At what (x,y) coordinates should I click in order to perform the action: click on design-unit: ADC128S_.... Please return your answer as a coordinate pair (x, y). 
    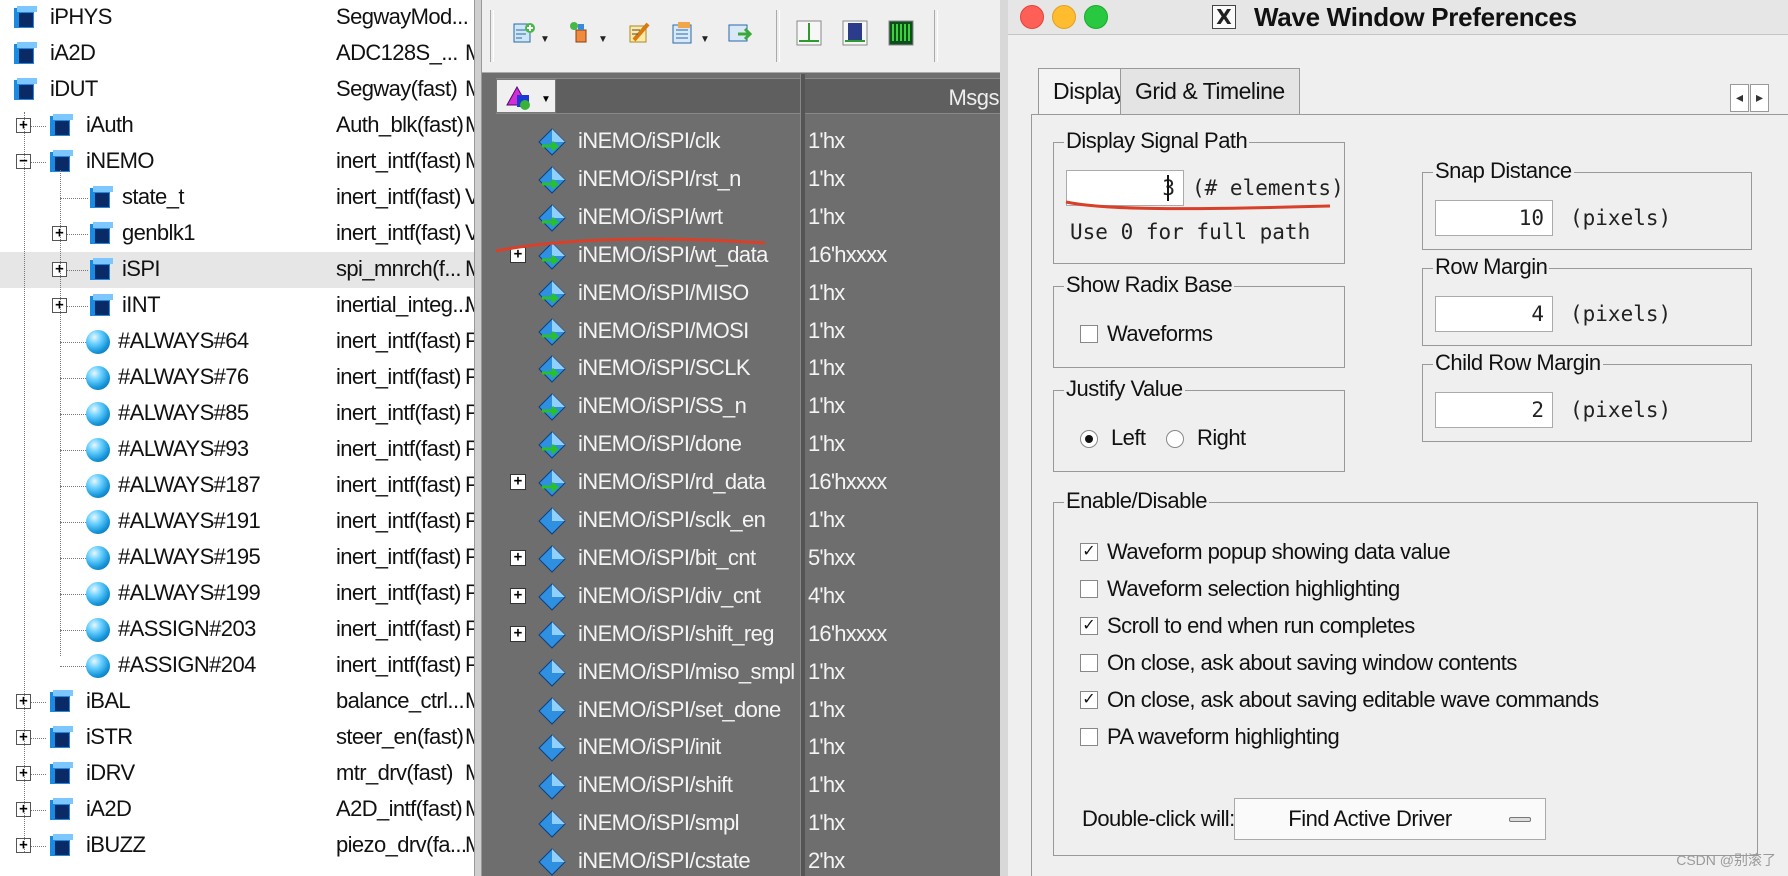
    Looking at the image, I should click on (397, 52).